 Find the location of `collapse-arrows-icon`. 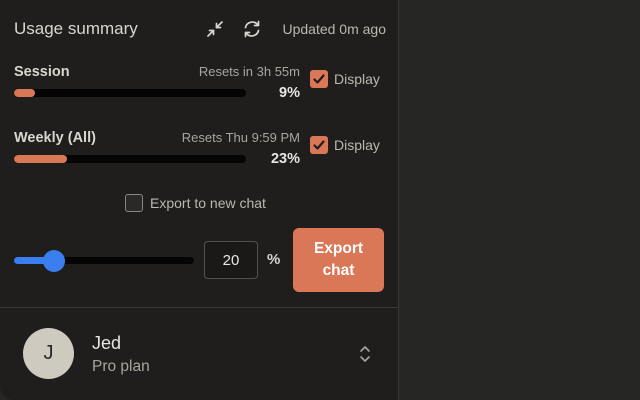

collapse-arrows-icon is located at coordinates (215, 29).